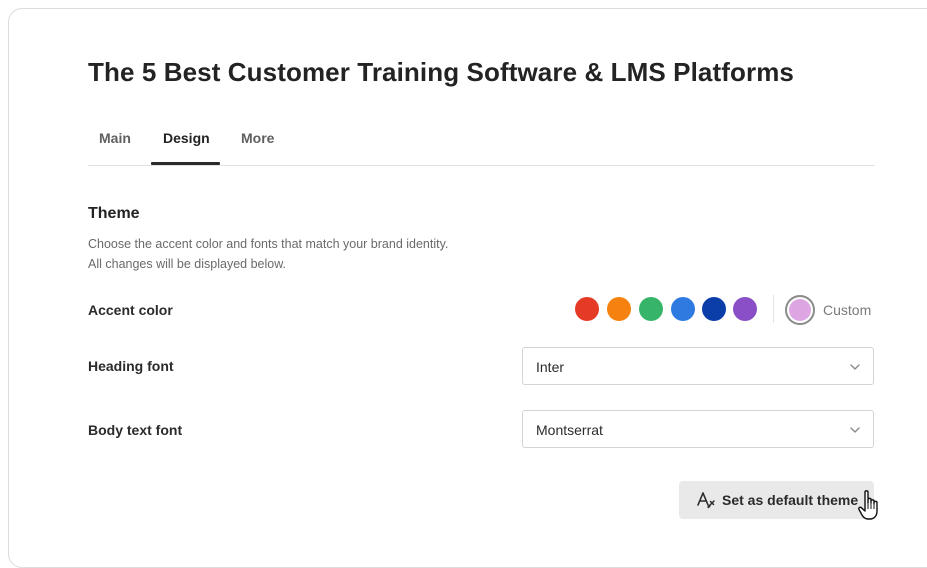 The width and height of the screenshot is (927, 568). I want to click on custom-color-swatch, so click(800, 310).